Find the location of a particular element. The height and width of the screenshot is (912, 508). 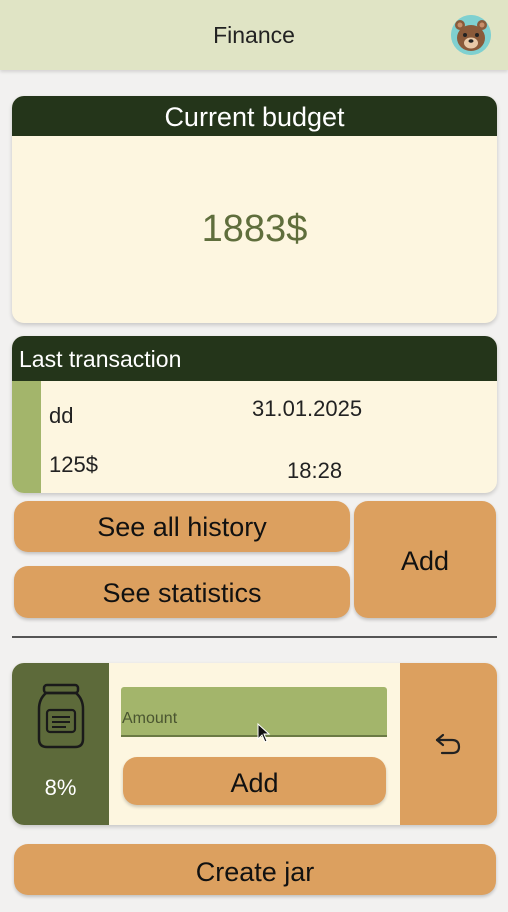

last-transaction-header: Last transaction is located at coordinates (254, 358).